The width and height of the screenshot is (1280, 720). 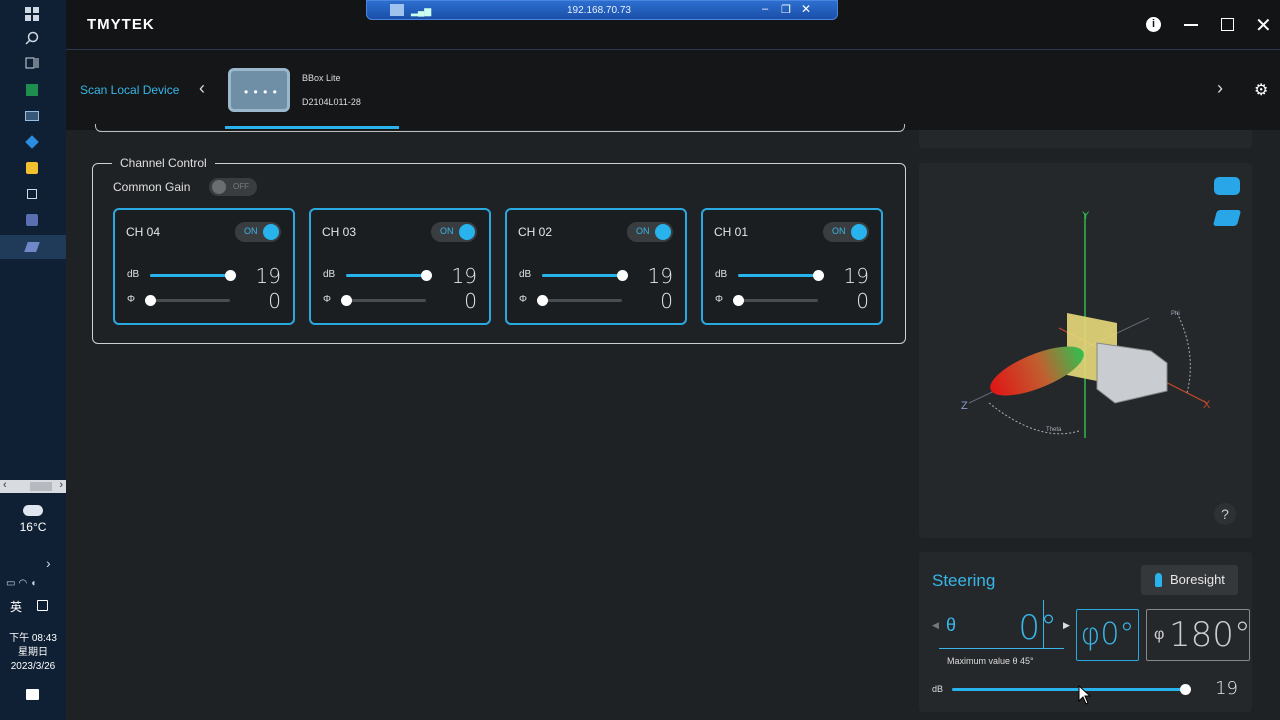 I want to click on phi-input-box: φ 180°, so click(x=1198, y=635).